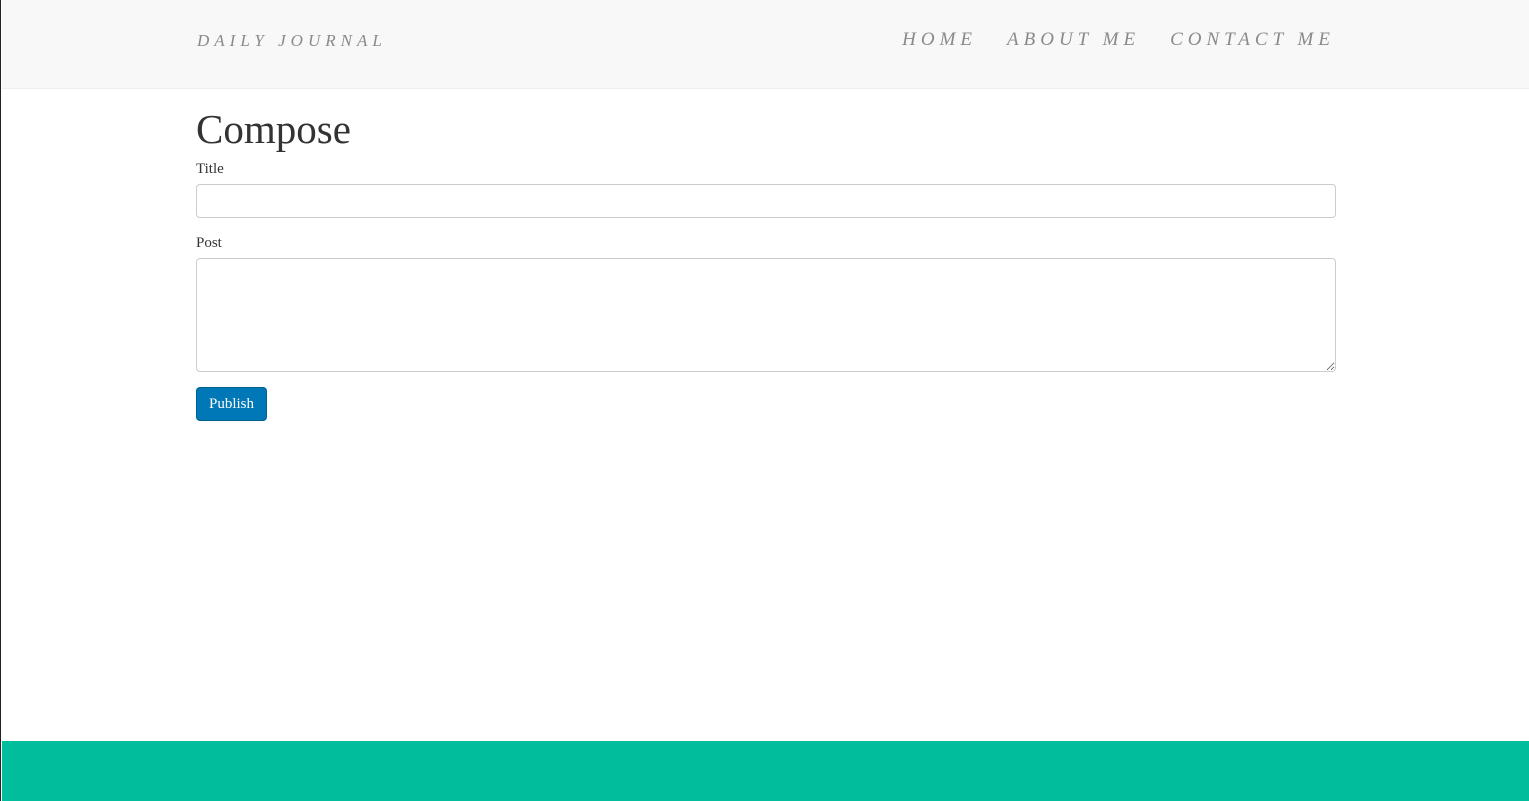  I want to click on post-label: Post, so click(209, 243).